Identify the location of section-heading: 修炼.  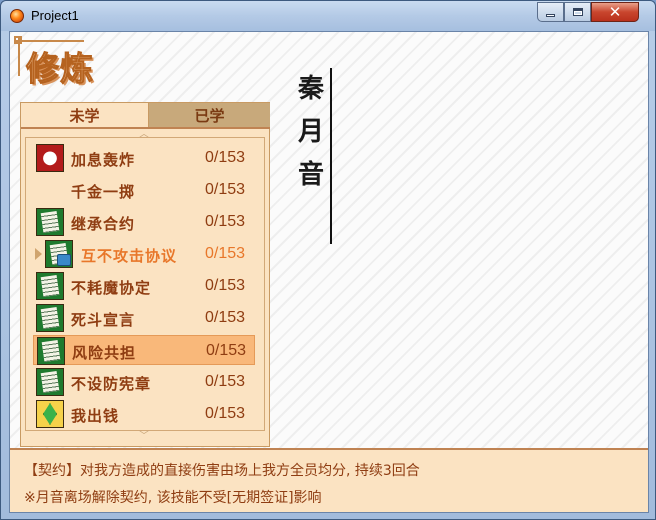
(60, 69).